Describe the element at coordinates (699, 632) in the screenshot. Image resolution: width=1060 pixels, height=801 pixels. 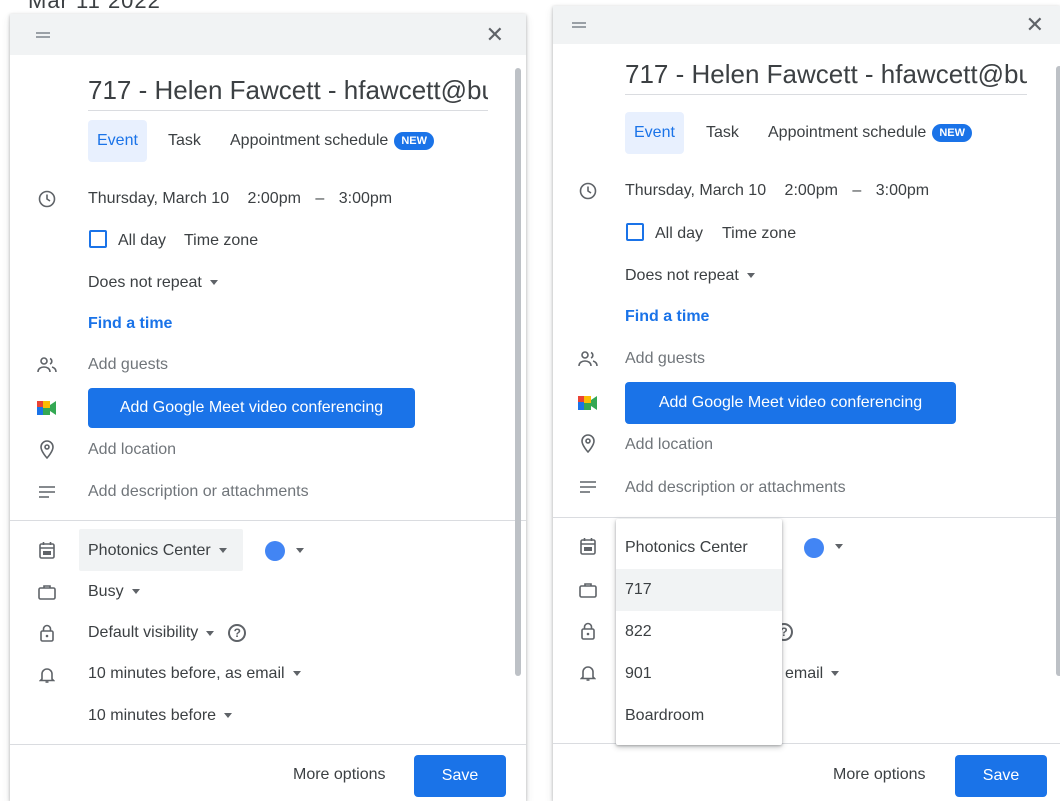
I see `menu-item-822: 822` at that location.